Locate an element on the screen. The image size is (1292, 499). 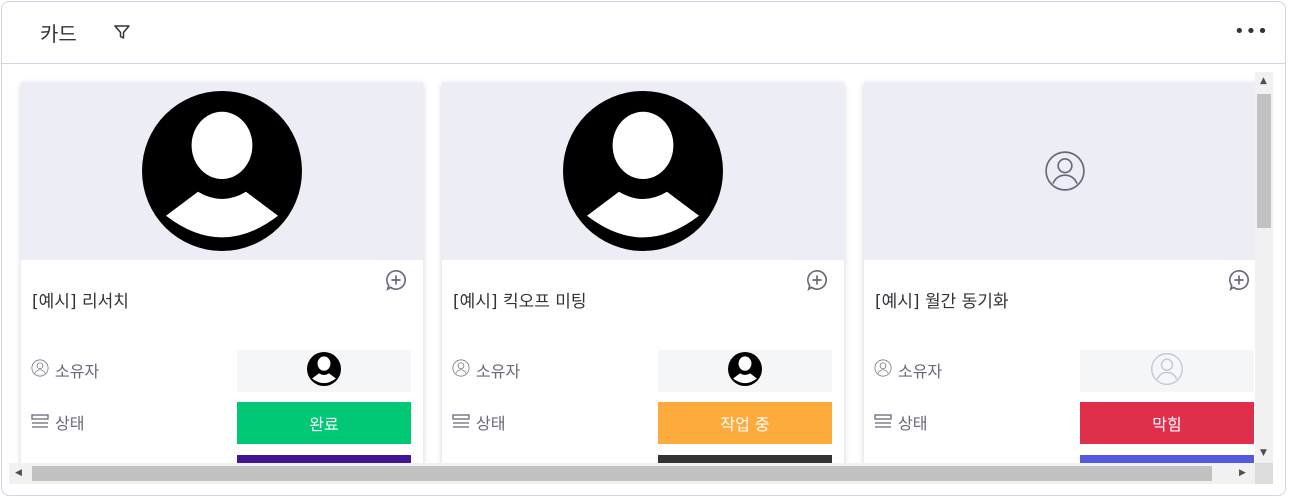
status-row: 상태 작업 중 is located at coordinates (642, 423).